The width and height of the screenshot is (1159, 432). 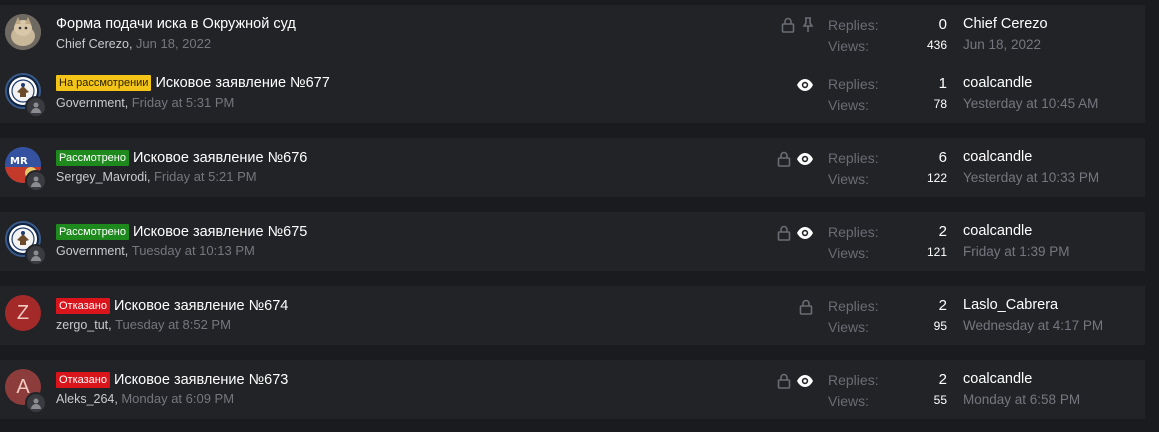 I want to click on last-post-date: Yesterday at 10:45 AM, so click(x=1030, y=103).